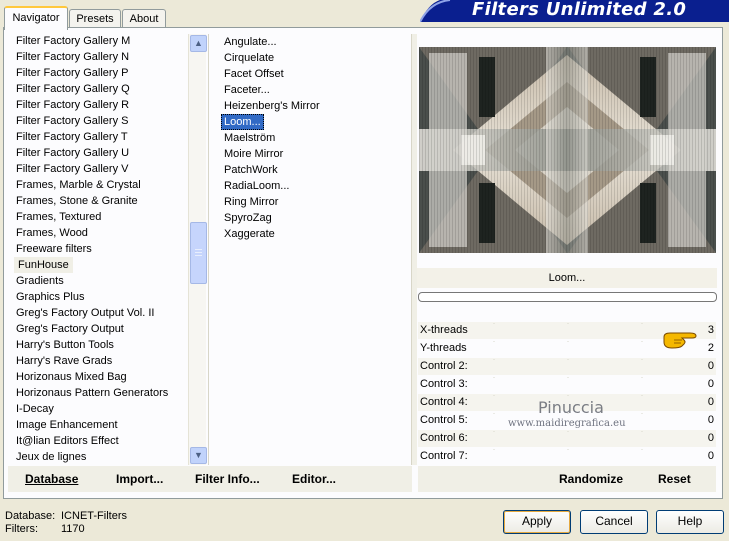  Describe the element at coordinates (198, 455) in the screenshot. I see `scroll-down-icon: ▼` at that location.